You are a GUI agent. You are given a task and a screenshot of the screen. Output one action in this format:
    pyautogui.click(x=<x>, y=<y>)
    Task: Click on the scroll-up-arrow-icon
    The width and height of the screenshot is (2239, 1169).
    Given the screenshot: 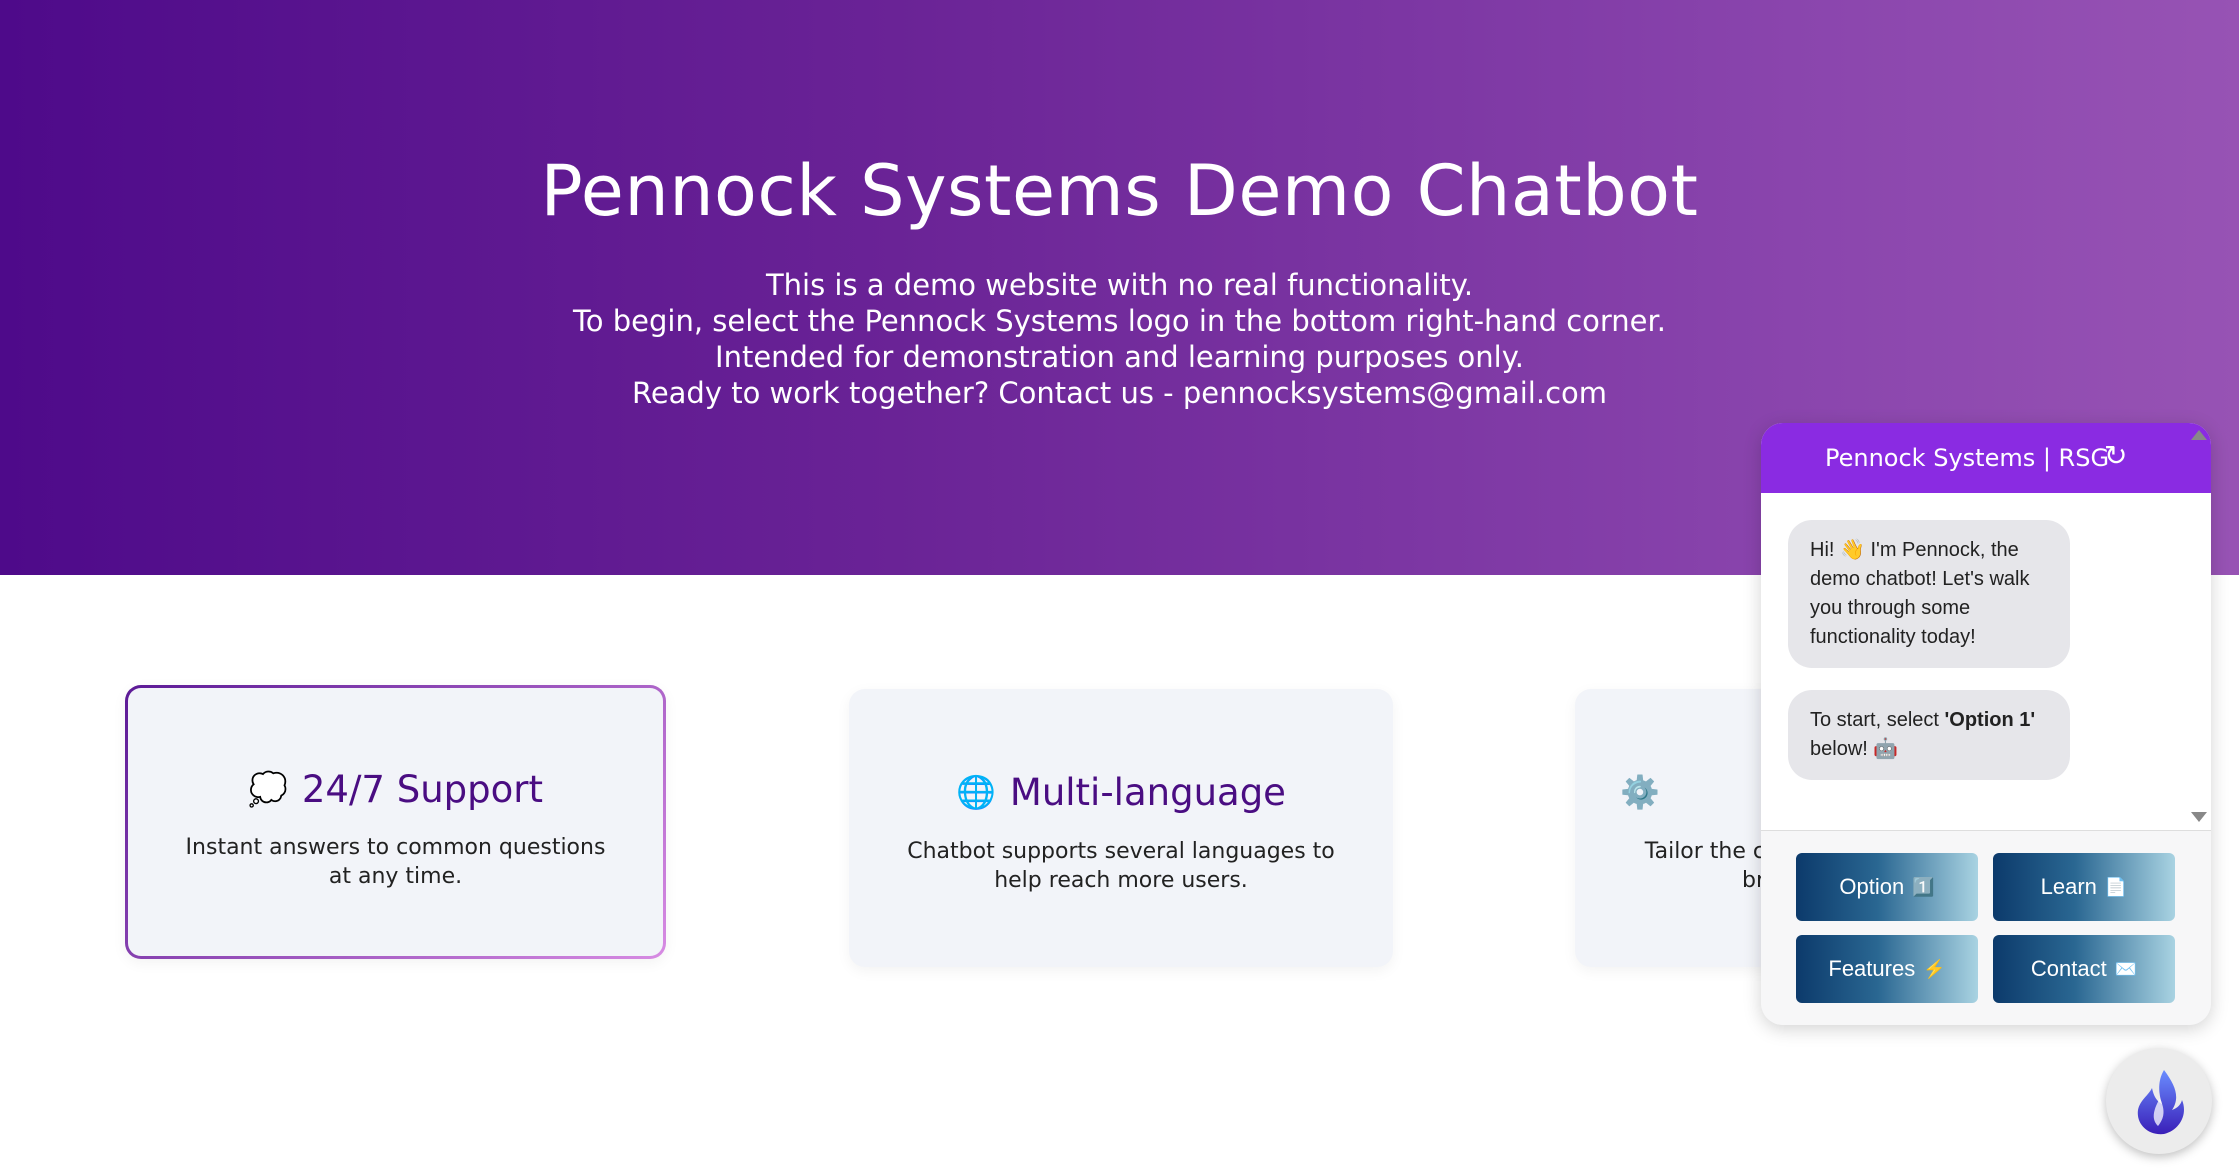 What is the action you would take?
    pyautogui.click(x=2199, y=435)
    